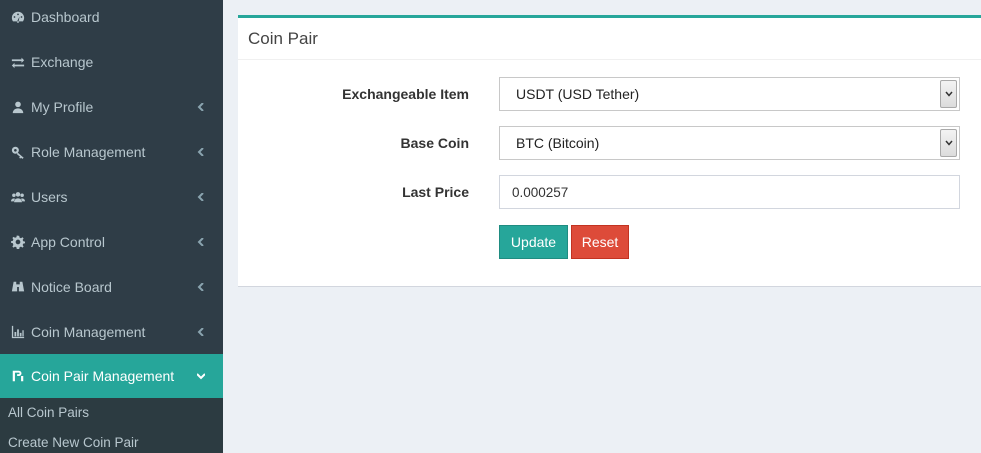 Image resolution: width=981 pixels, height=453 pixels. I want to click on dashboard-icon, so click(18, 17).